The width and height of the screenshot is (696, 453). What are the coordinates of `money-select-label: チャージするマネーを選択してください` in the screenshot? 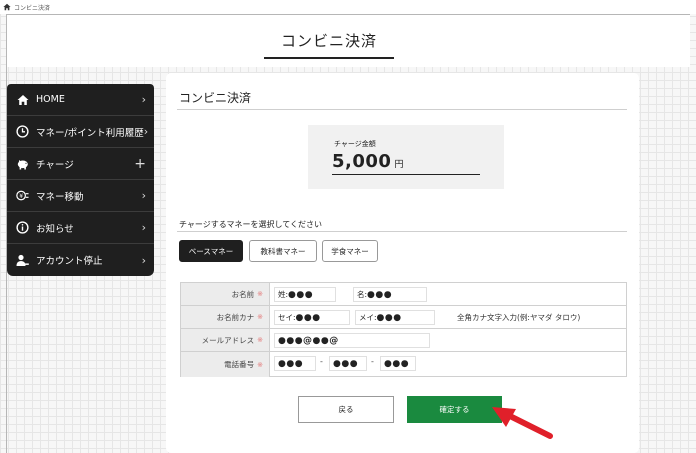 It's located at (250, 224).